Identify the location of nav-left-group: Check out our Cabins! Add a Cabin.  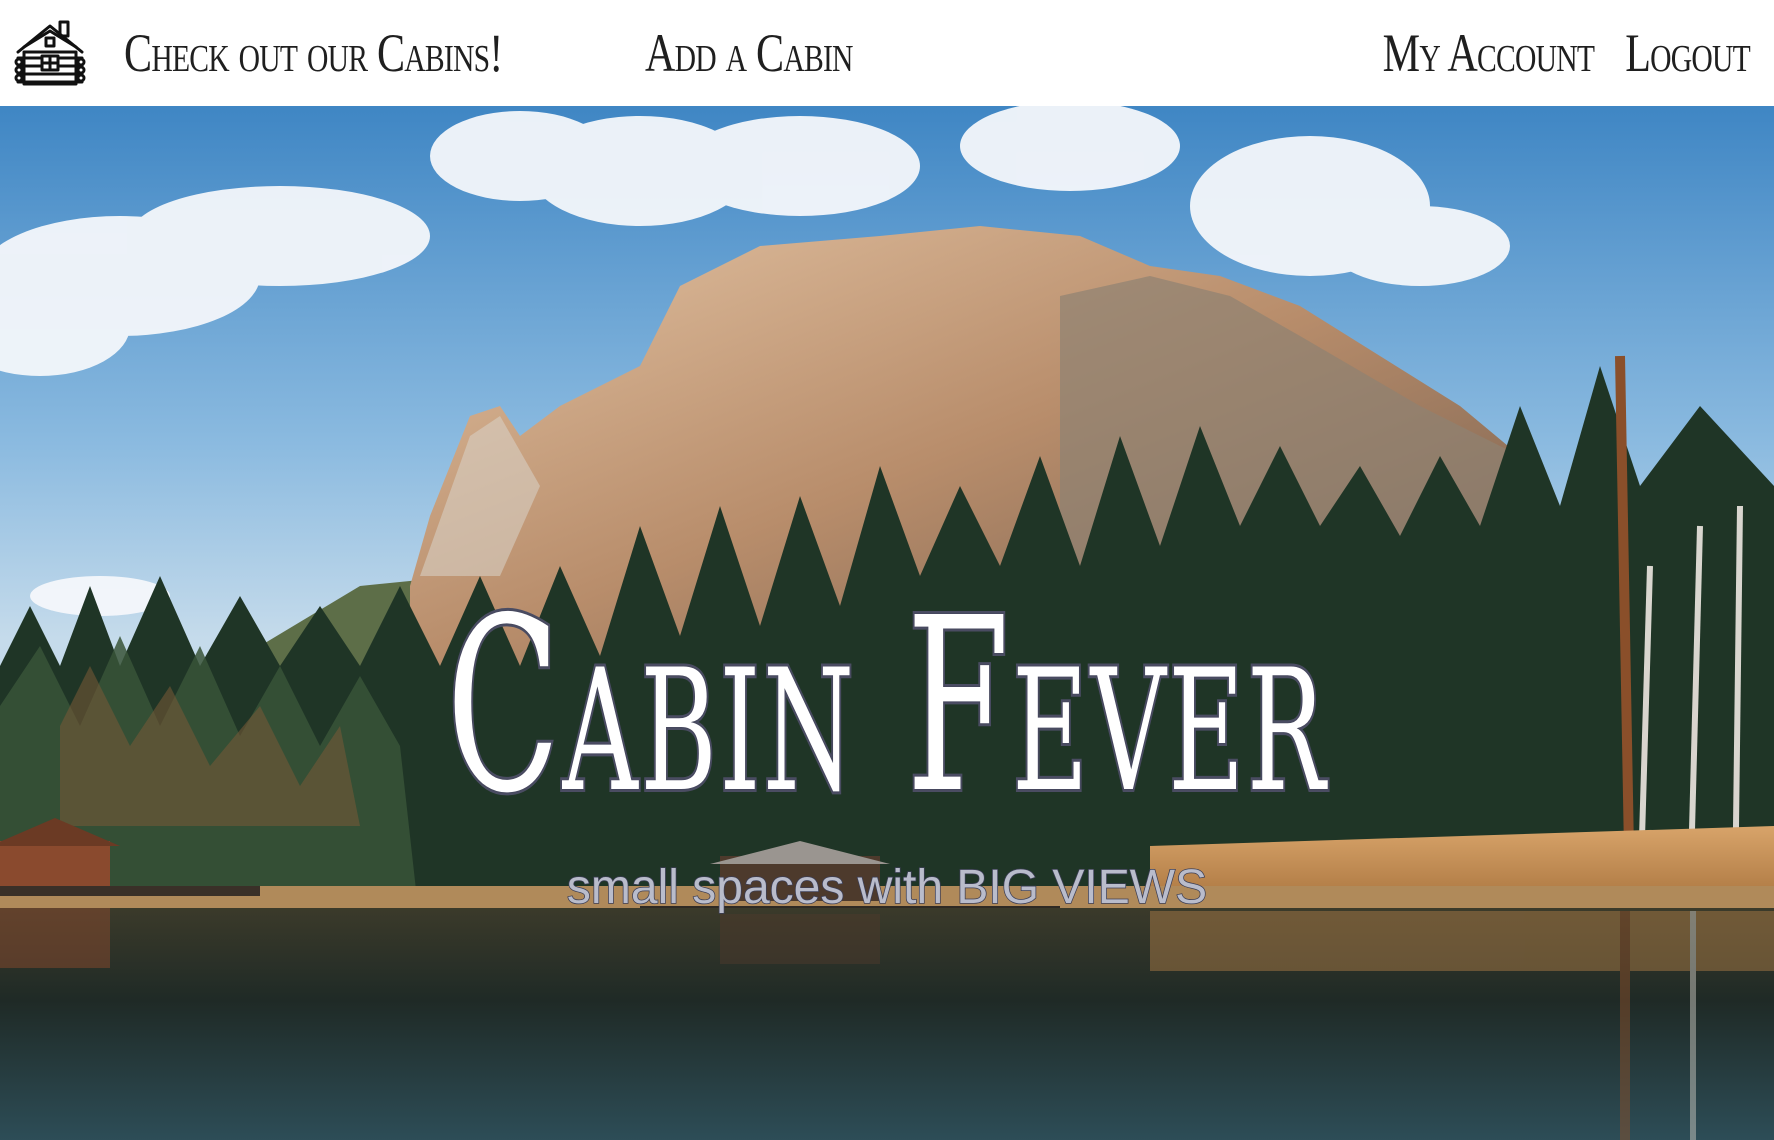
(437, 53).